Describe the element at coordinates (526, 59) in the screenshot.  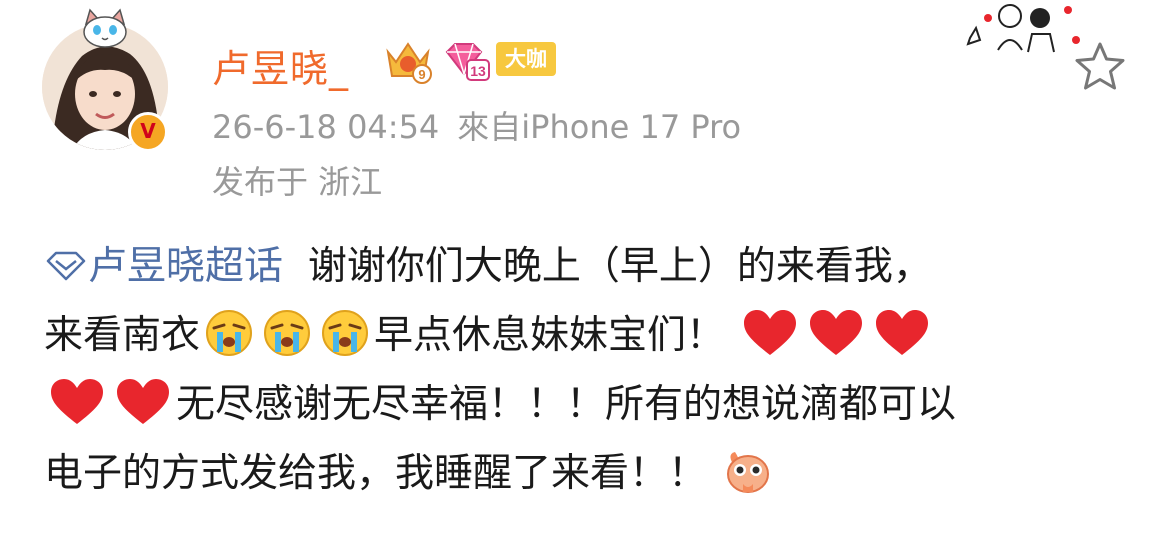
I see `vip-badge: 大咖` at that location.